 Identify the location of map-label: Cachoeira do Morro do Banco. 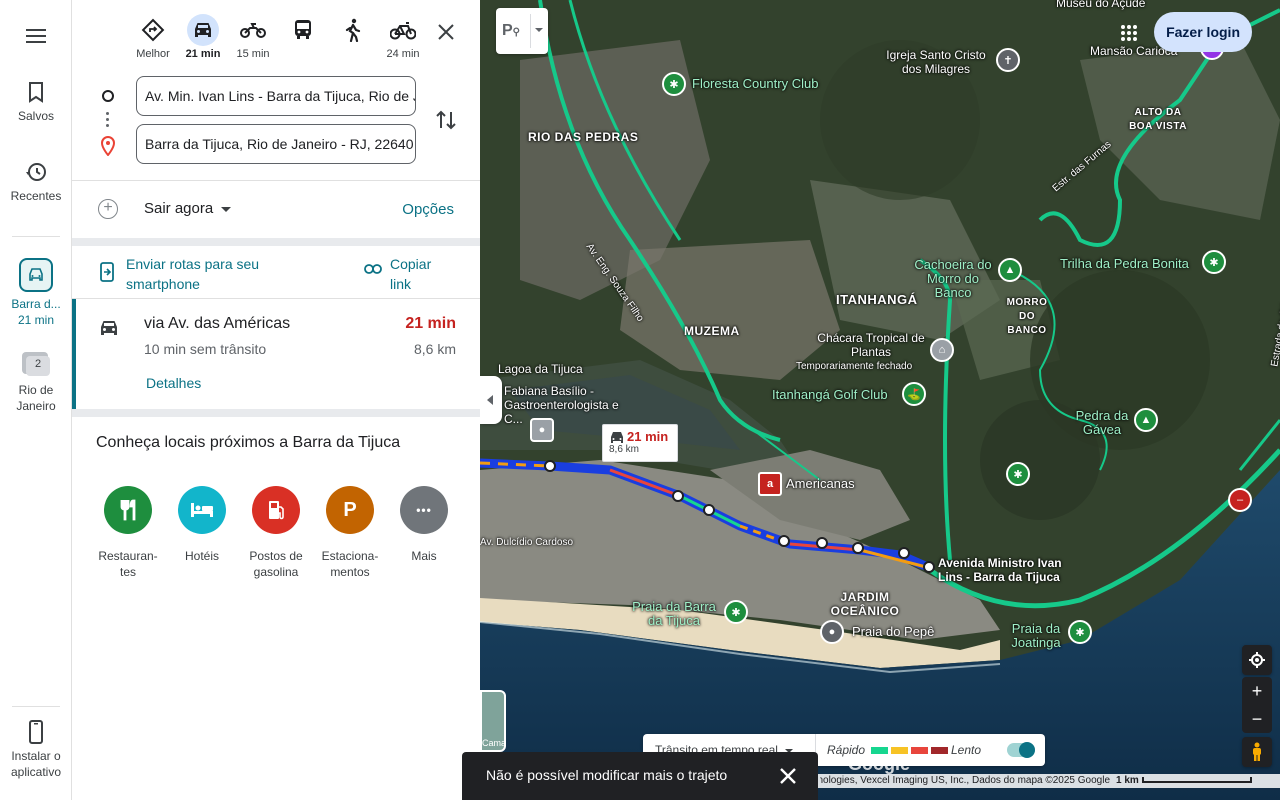
(953, 278).